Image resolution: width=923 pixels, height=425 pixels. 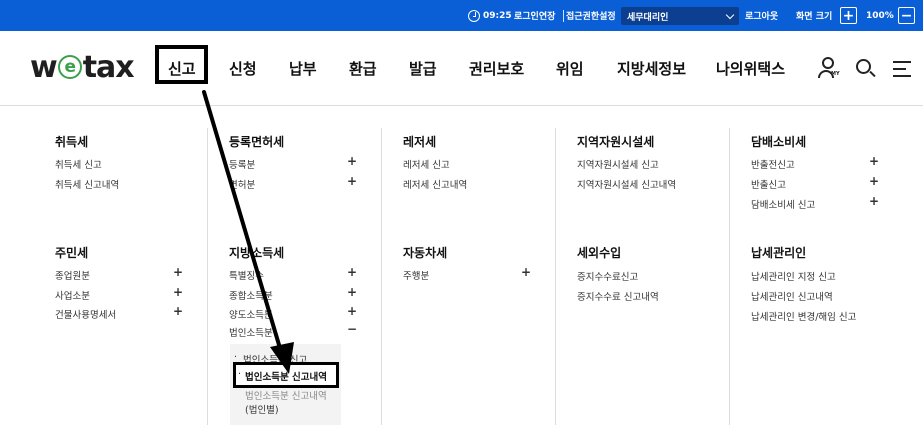 I want to click on nav-highlight-box, so click(x=181, y=64).